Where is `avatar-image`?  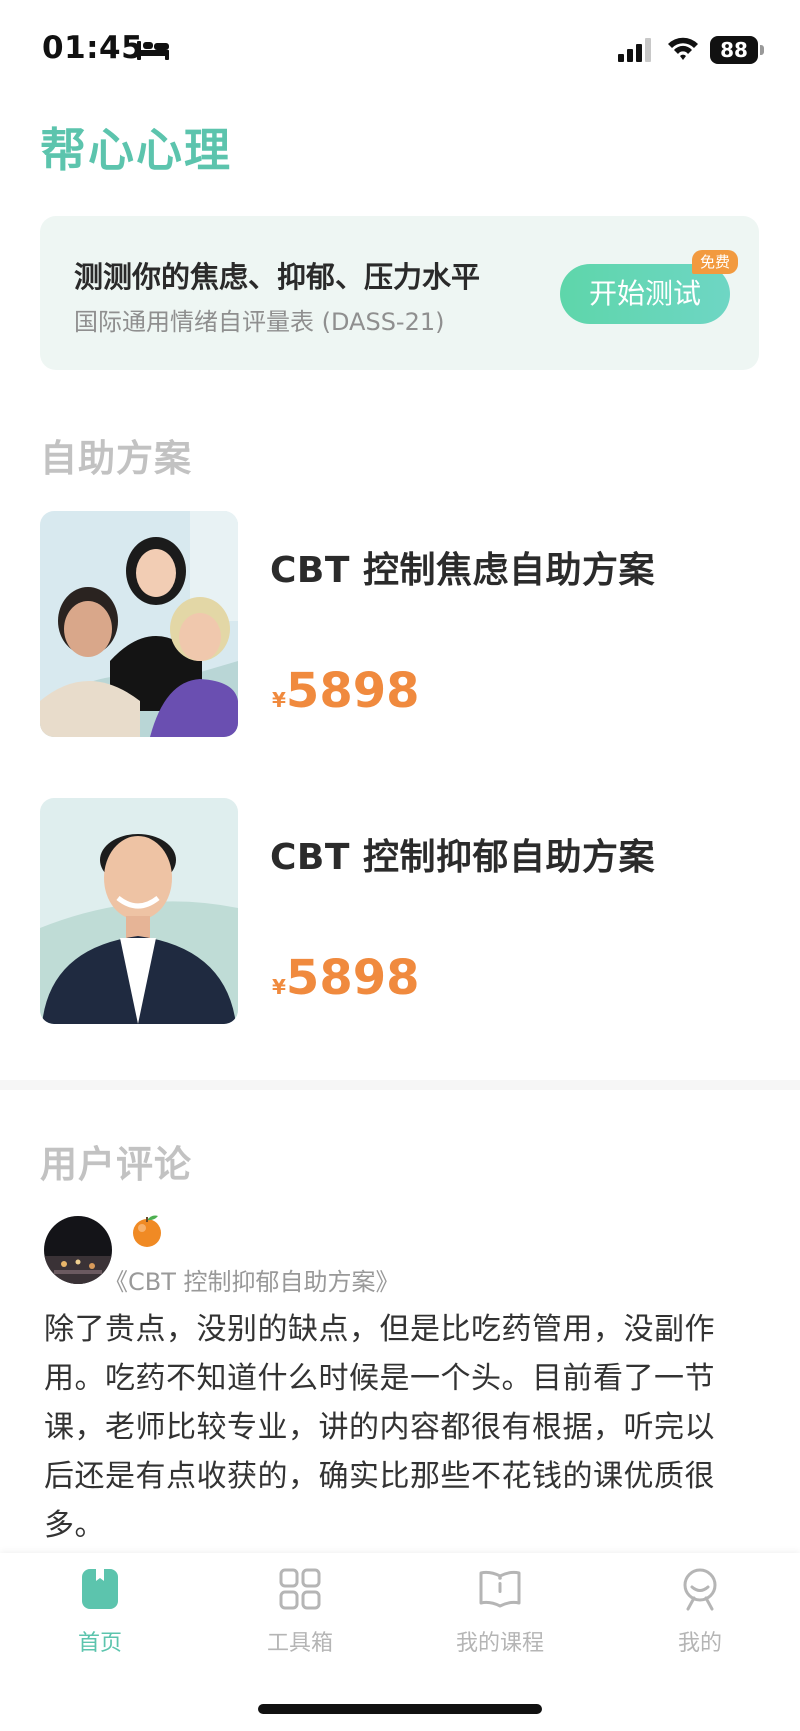 avatar-image is located at coordinates (78, 1250).